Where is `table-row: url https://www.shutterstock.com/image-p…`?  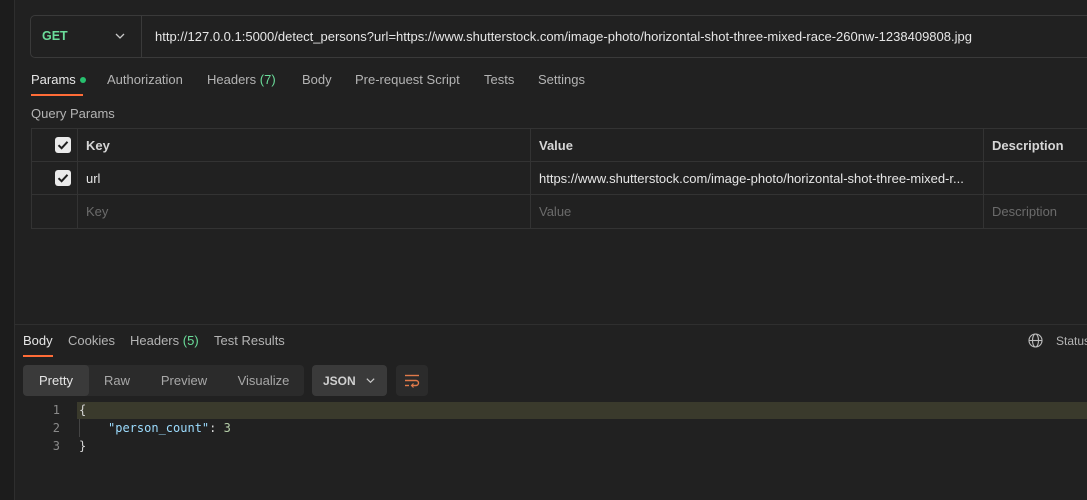 table-row: url https://www.shutterstock.com/image-p… is located at coordinates (559, 178).